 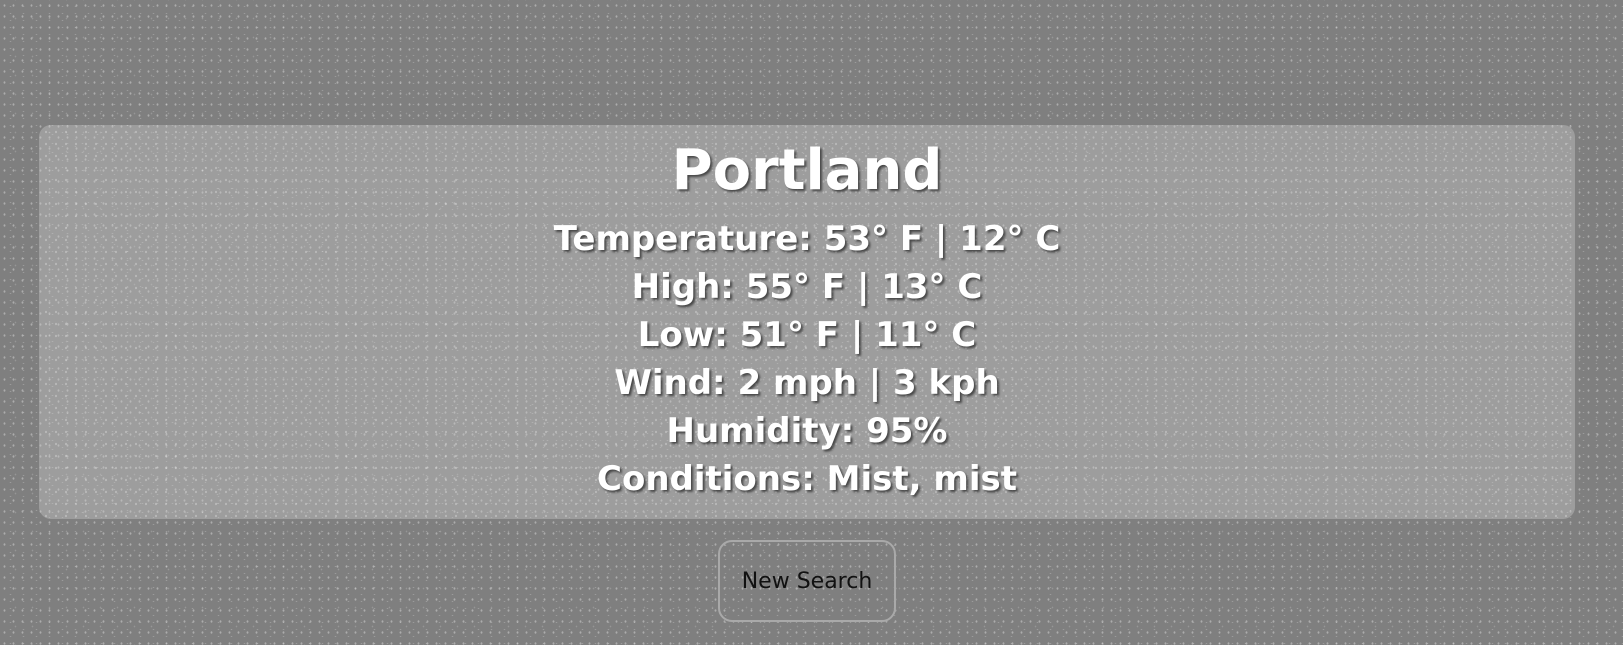 I want to click on high-readout: High: 55° F | 13° C, so click(x=807, y=287).